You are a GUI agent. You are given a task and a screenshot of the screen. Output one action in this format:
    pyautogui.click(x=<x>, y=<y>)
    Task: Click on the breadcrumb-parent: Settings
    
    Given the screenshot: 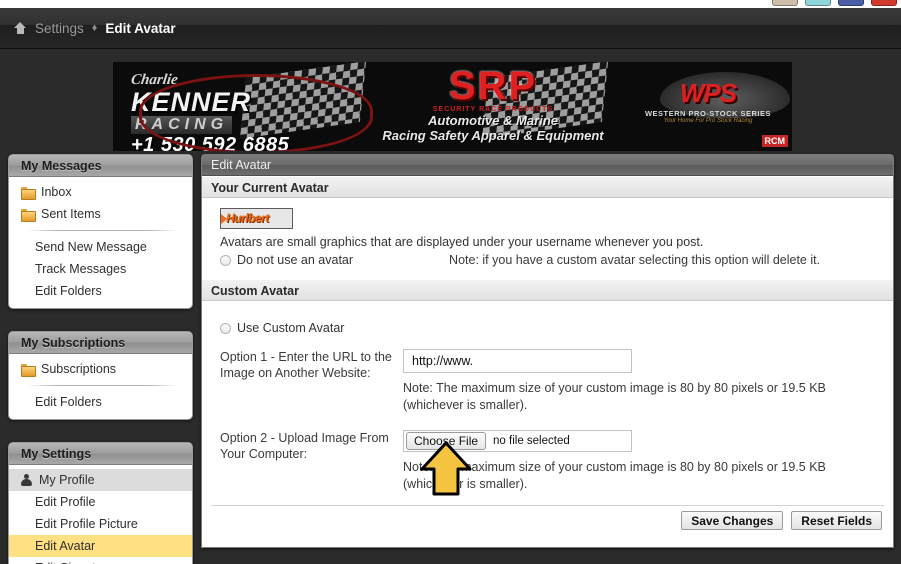 What is the action you would take?
    pyautogui.click(x=59, y=28)
    